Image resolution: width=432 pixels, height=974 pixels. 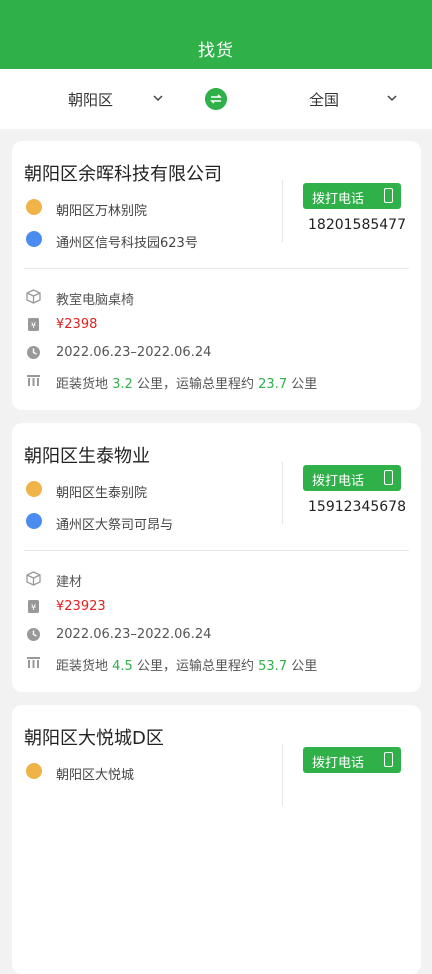 I want to click on goods-text: 教室电脑桌椅, so click(x=95, y=300).